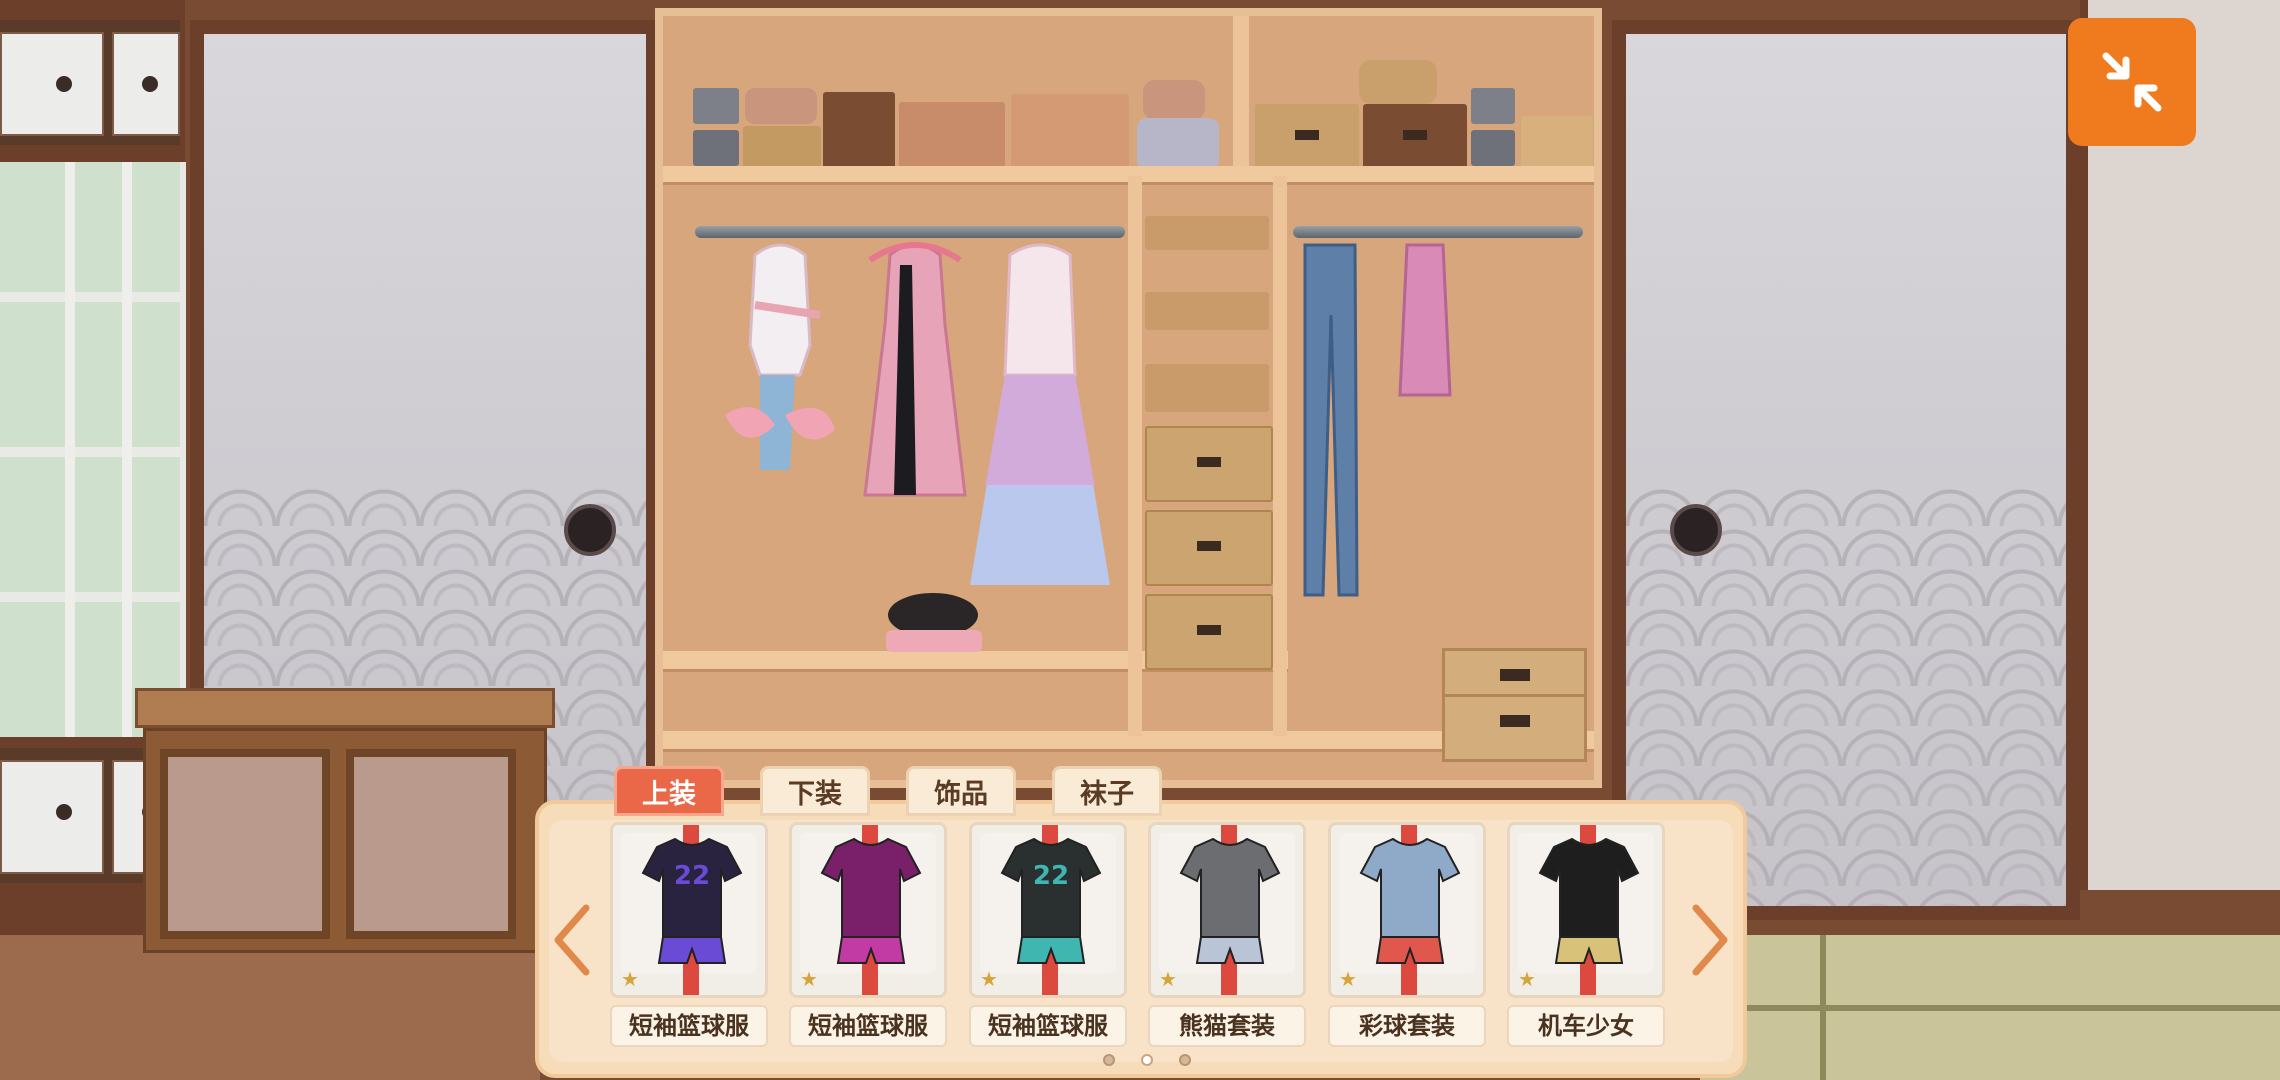  What do you see at coordinates (1425, 320) in the screenshot?
I see `hanging-pink-skirt` at bounding box center [1425, 320].